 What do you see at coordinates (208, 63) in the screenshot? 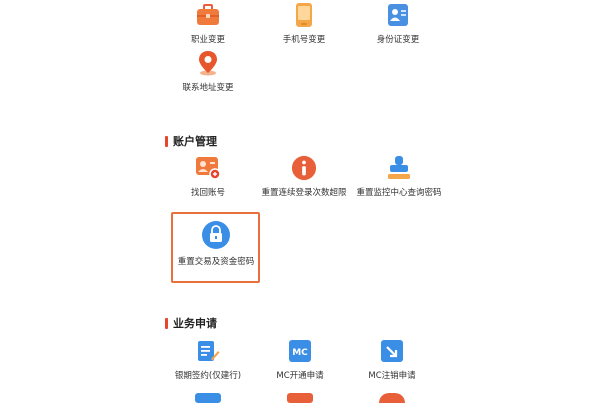
I see `location-pin-icon` at bounding box center [208, 63].